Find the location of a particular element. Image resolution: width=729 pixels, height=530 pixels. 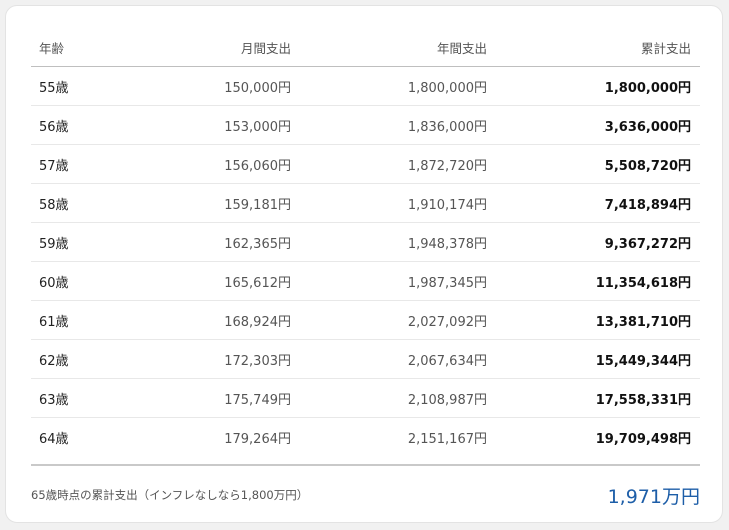

cell-age: 63歳 is located at coordinates (54, 400).